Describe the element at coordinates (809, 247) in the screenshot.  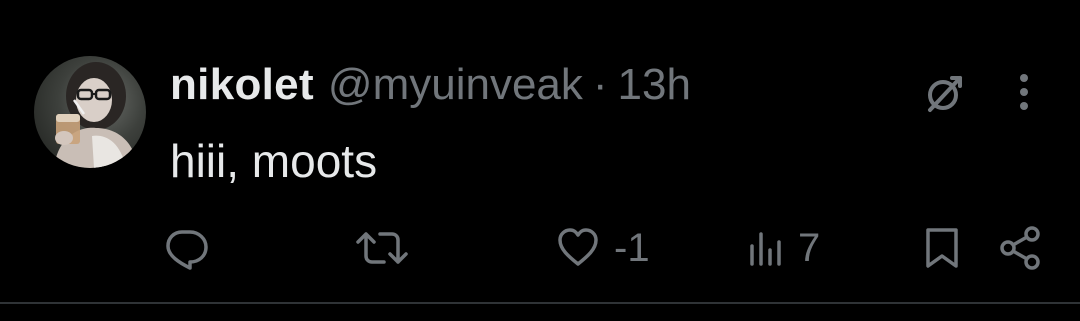
I see `views-count: 7` at that location.